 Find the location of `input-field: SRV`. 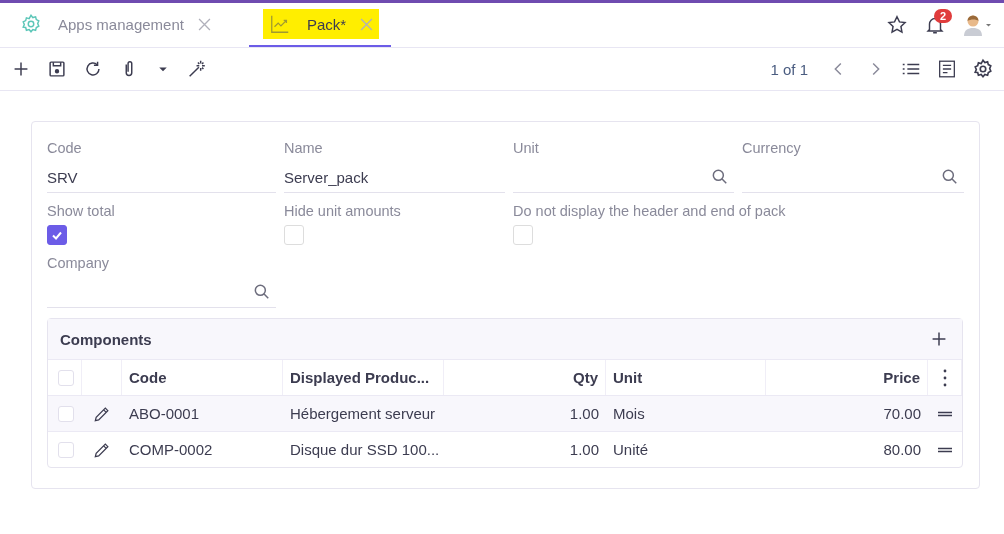

input-field: SRV is located at coordinates (161, 177).